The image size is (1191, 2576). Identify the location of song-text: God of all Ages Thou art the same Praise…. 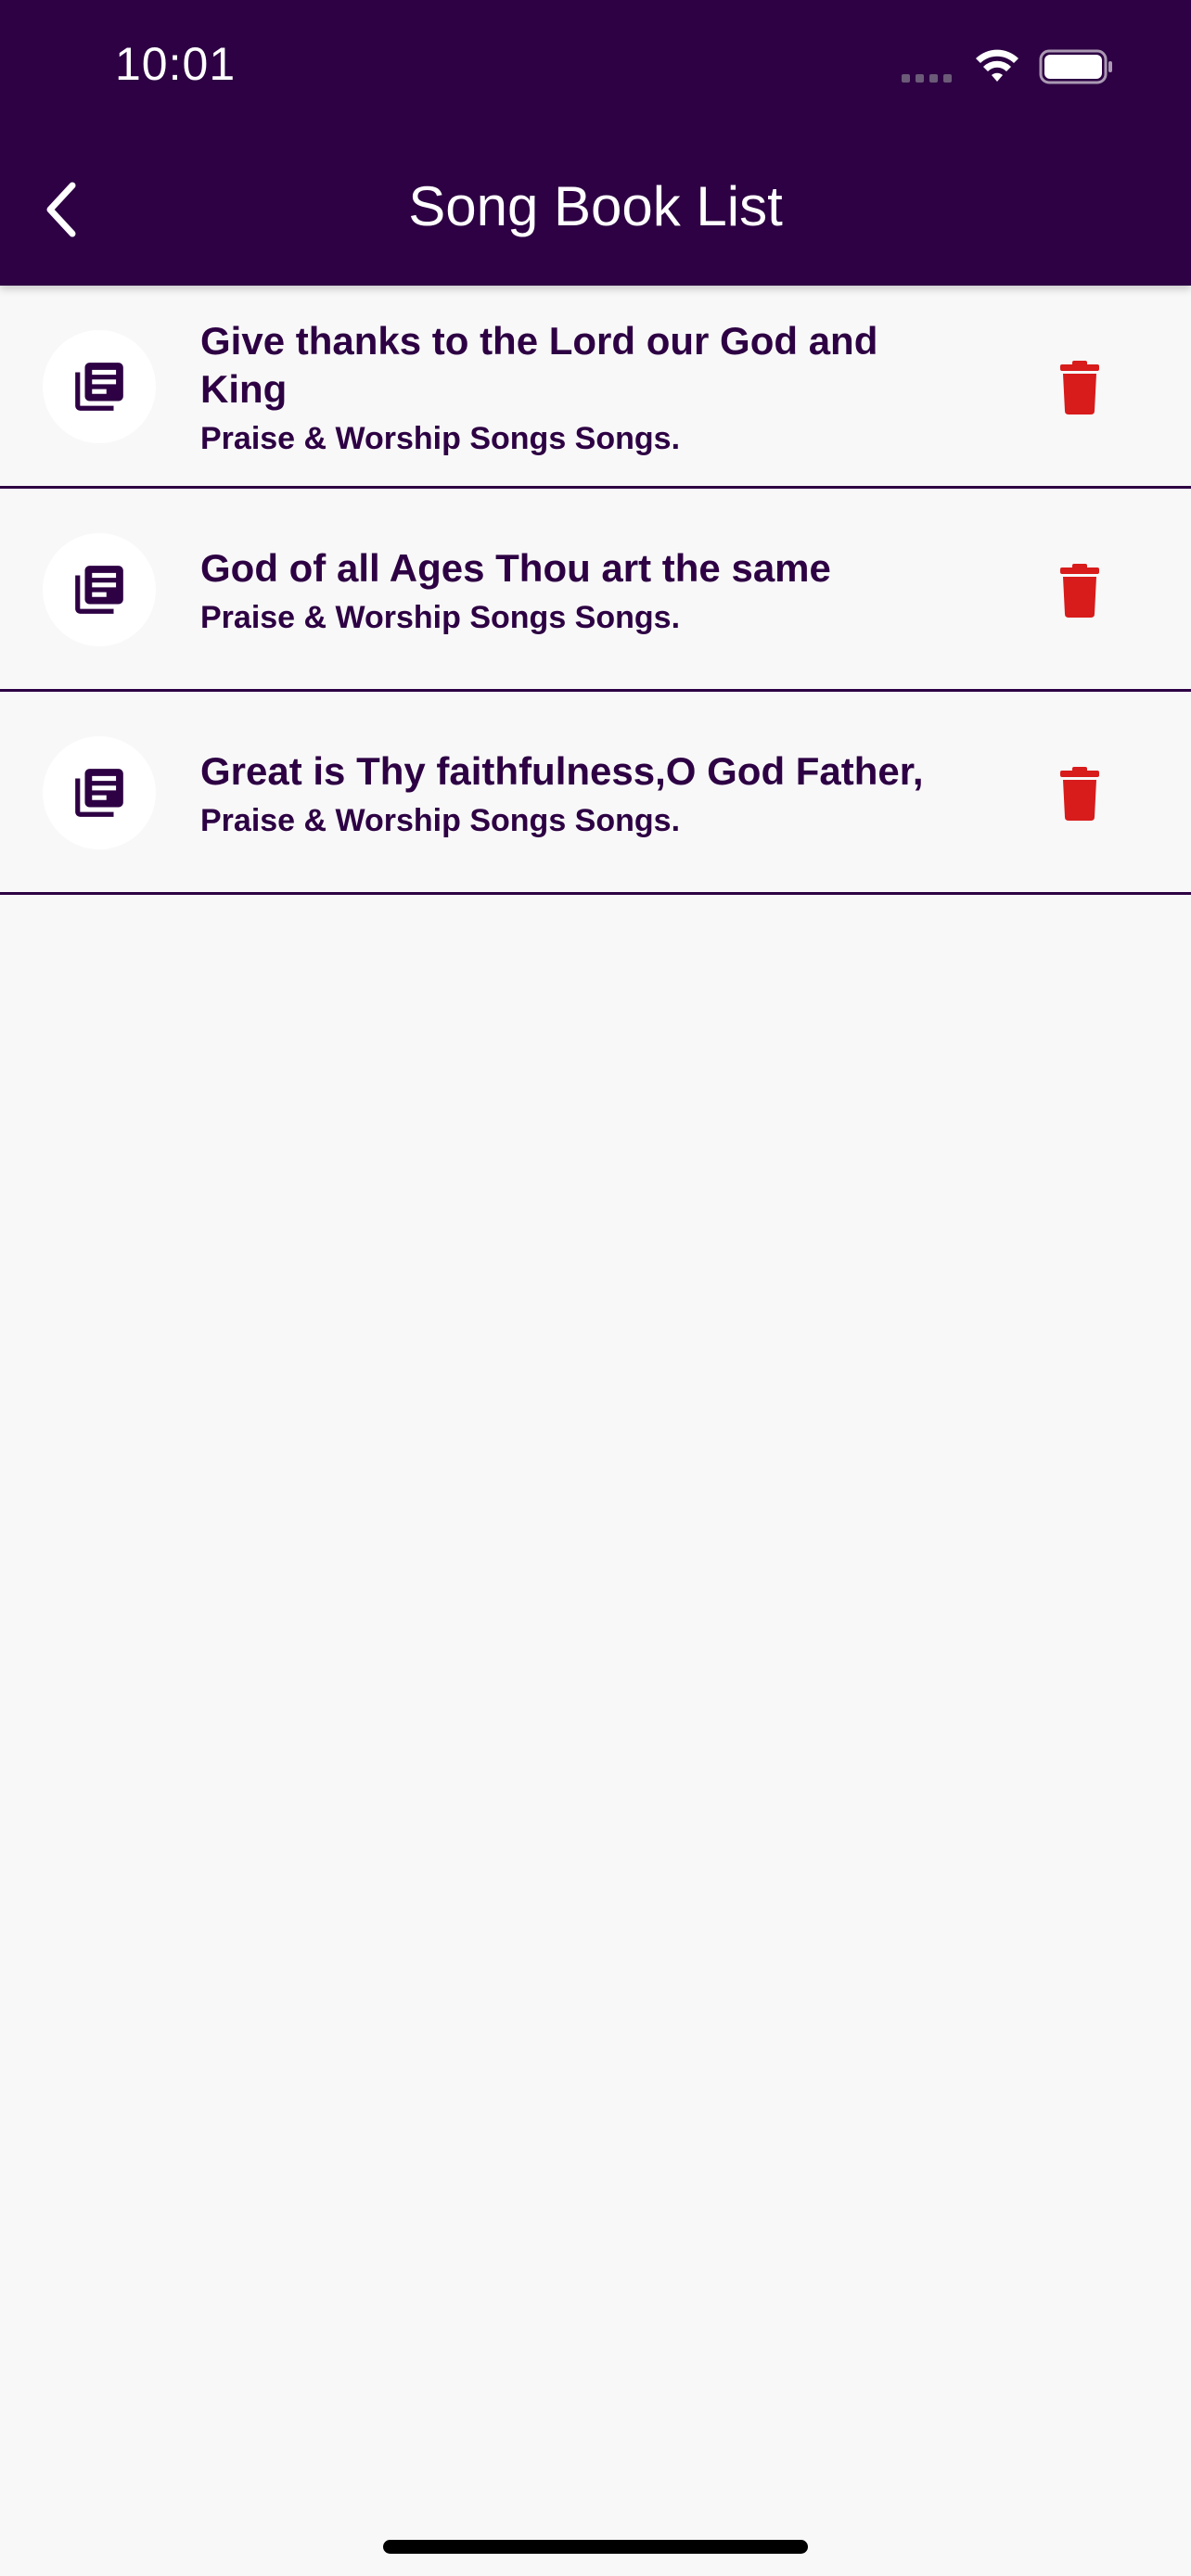
(585, 591).